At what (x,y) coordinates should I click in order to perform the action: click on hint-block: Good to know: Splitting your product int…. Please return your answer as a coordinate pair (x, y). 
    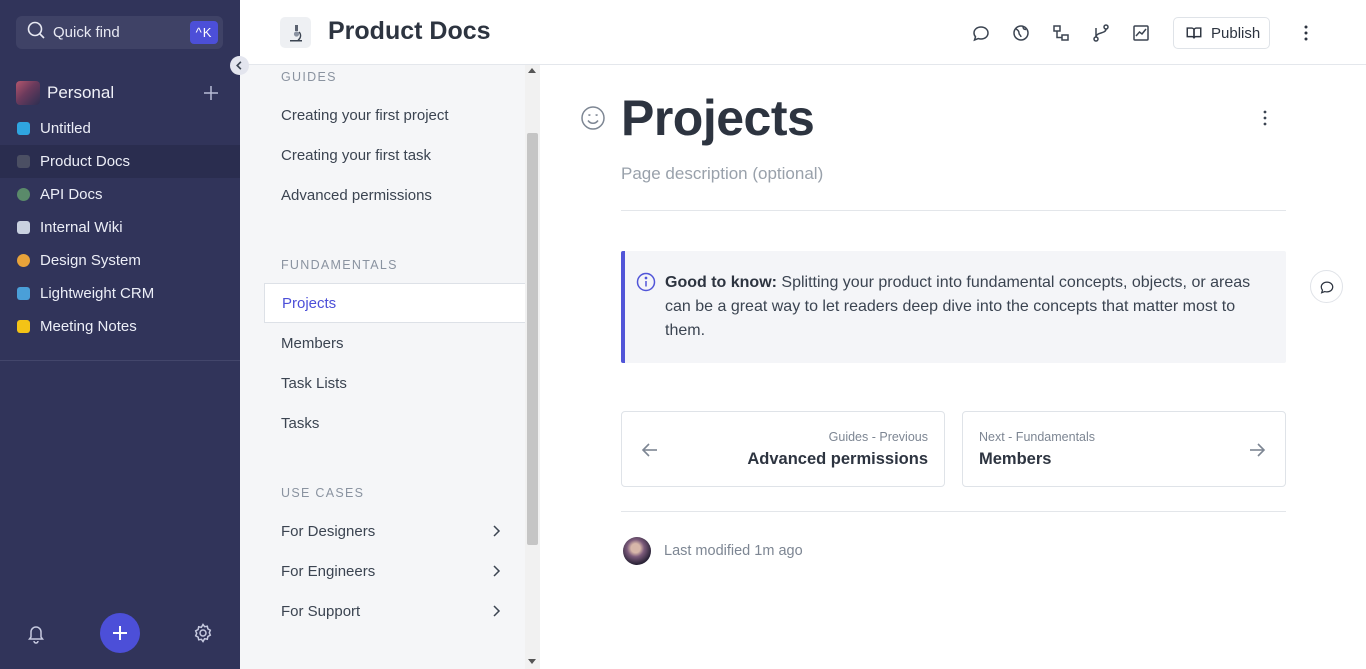
    Looking at the image, I should click on (953, 307).